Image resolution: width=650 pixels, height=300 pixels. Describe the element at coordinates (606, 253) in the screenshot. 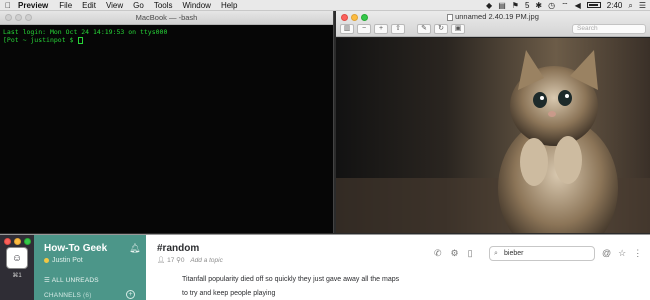

I see `mentions-icon: @` at that location.